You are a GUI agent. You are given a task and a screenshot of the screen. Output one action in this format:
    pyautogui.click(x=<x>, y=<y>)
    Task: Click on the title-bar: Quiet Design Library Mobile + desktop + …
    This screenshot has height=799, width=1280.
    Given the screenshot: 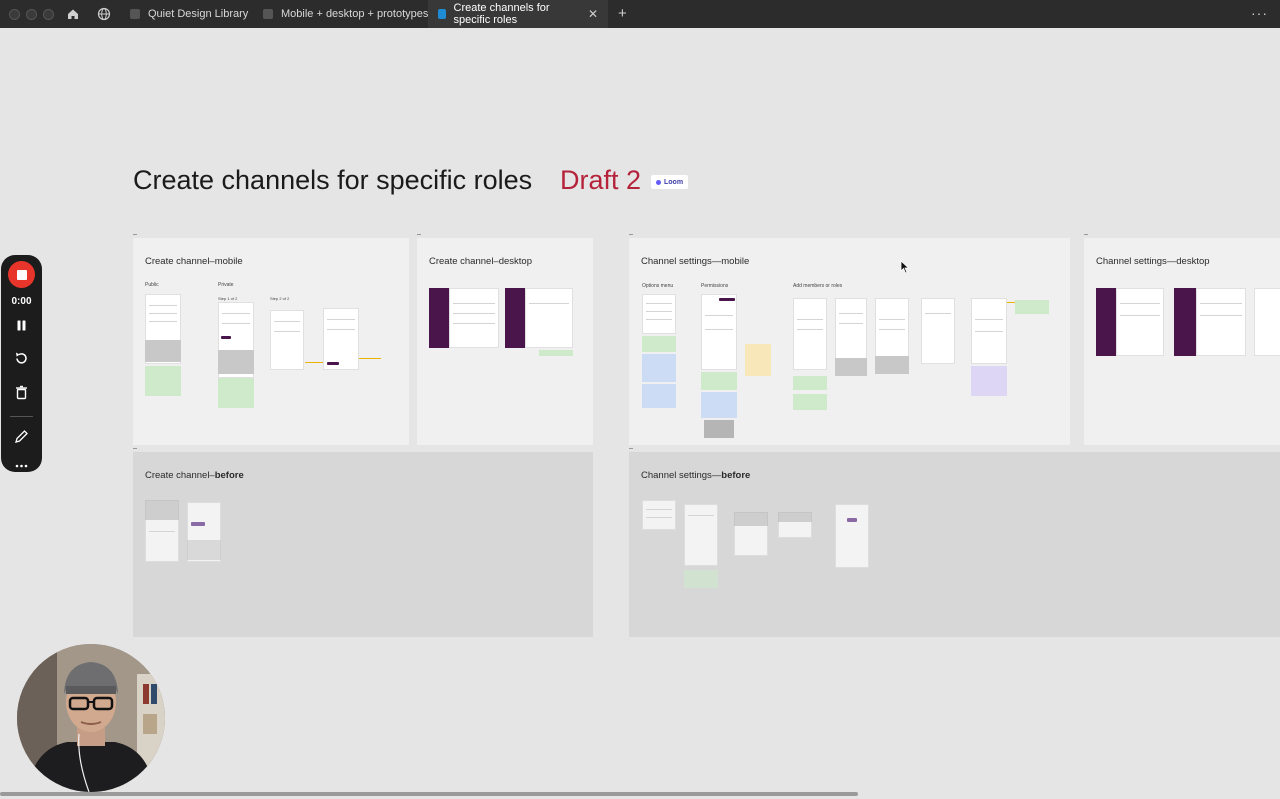 What is the action you would take?
    pyautogui.click(x=640, y=14)
    